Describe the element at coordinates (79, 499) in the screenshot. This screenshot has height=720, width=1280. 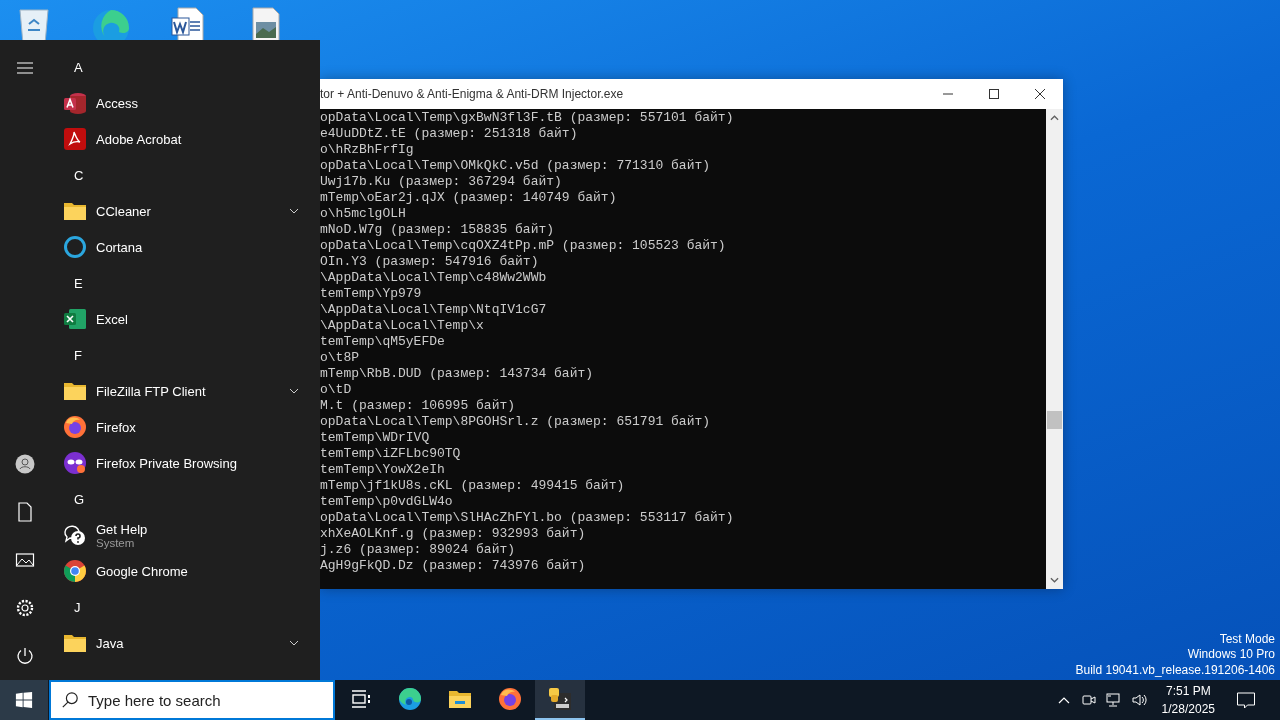
I see `group-letter: G` at that location.